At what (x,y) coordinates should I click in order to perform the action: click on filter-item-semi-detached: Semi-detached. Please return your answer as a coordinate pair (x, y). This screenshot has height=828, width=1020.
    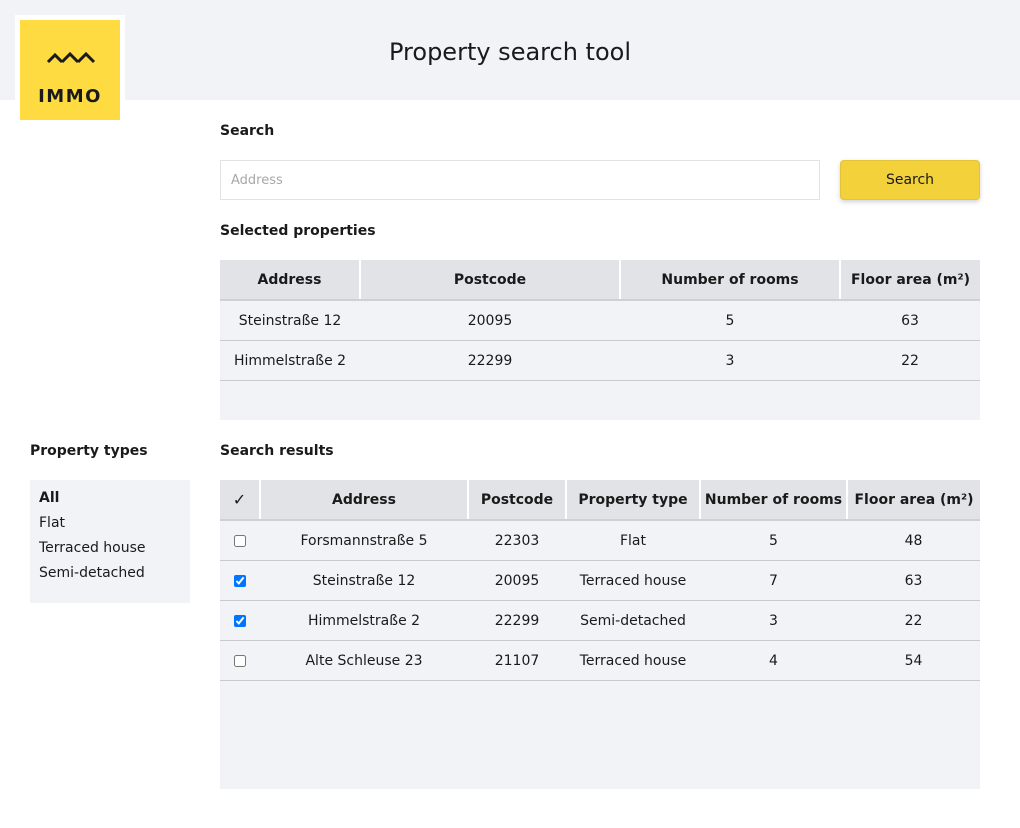
    Looking at the image, I should click on (92, 573).